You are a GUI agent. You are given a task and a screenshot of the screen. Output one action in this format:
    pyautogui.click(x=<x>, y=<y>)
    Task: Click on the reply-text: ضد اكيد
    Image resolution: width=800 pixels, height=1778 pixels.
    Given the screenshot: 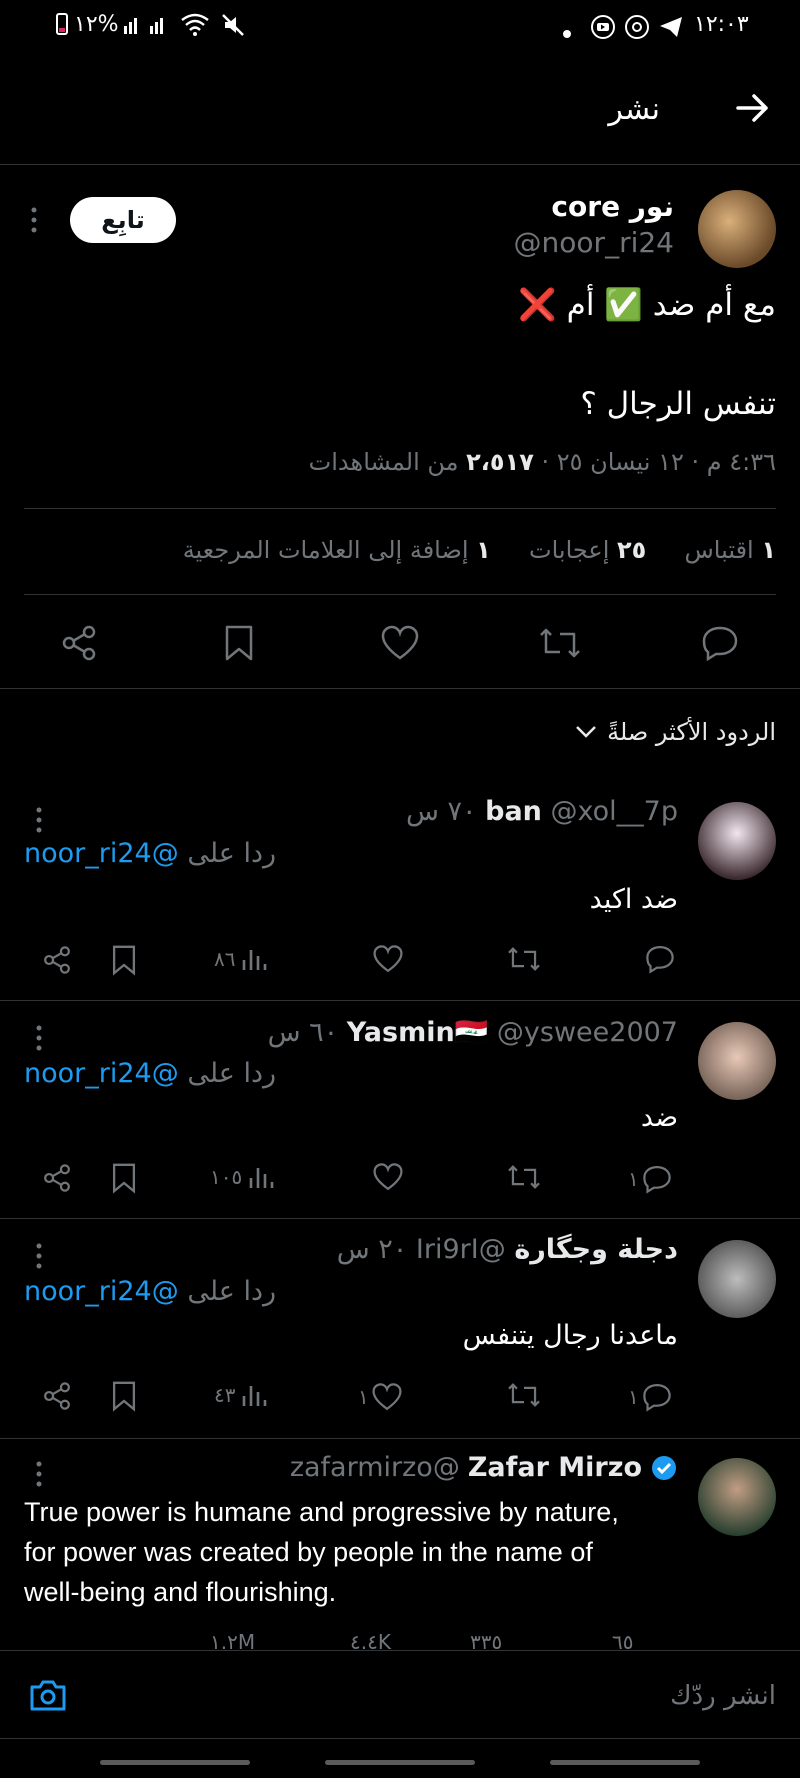 What is the action you would take?
    pyautogui.click(x=633, y=899)
    